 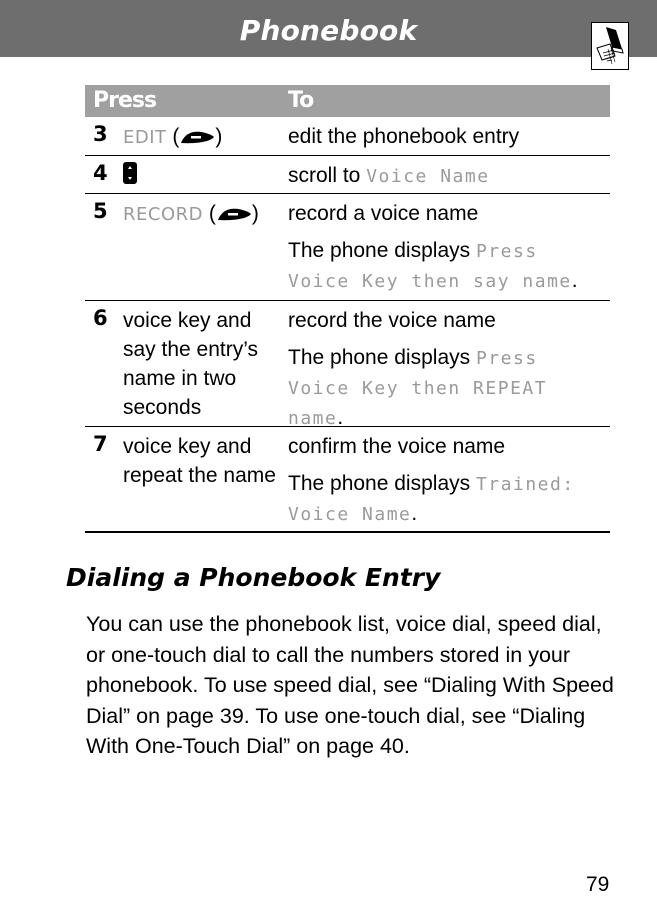 I want to click on table-row: 3 EDIT () edit the phonebook entry, so click(x=347, y=136).